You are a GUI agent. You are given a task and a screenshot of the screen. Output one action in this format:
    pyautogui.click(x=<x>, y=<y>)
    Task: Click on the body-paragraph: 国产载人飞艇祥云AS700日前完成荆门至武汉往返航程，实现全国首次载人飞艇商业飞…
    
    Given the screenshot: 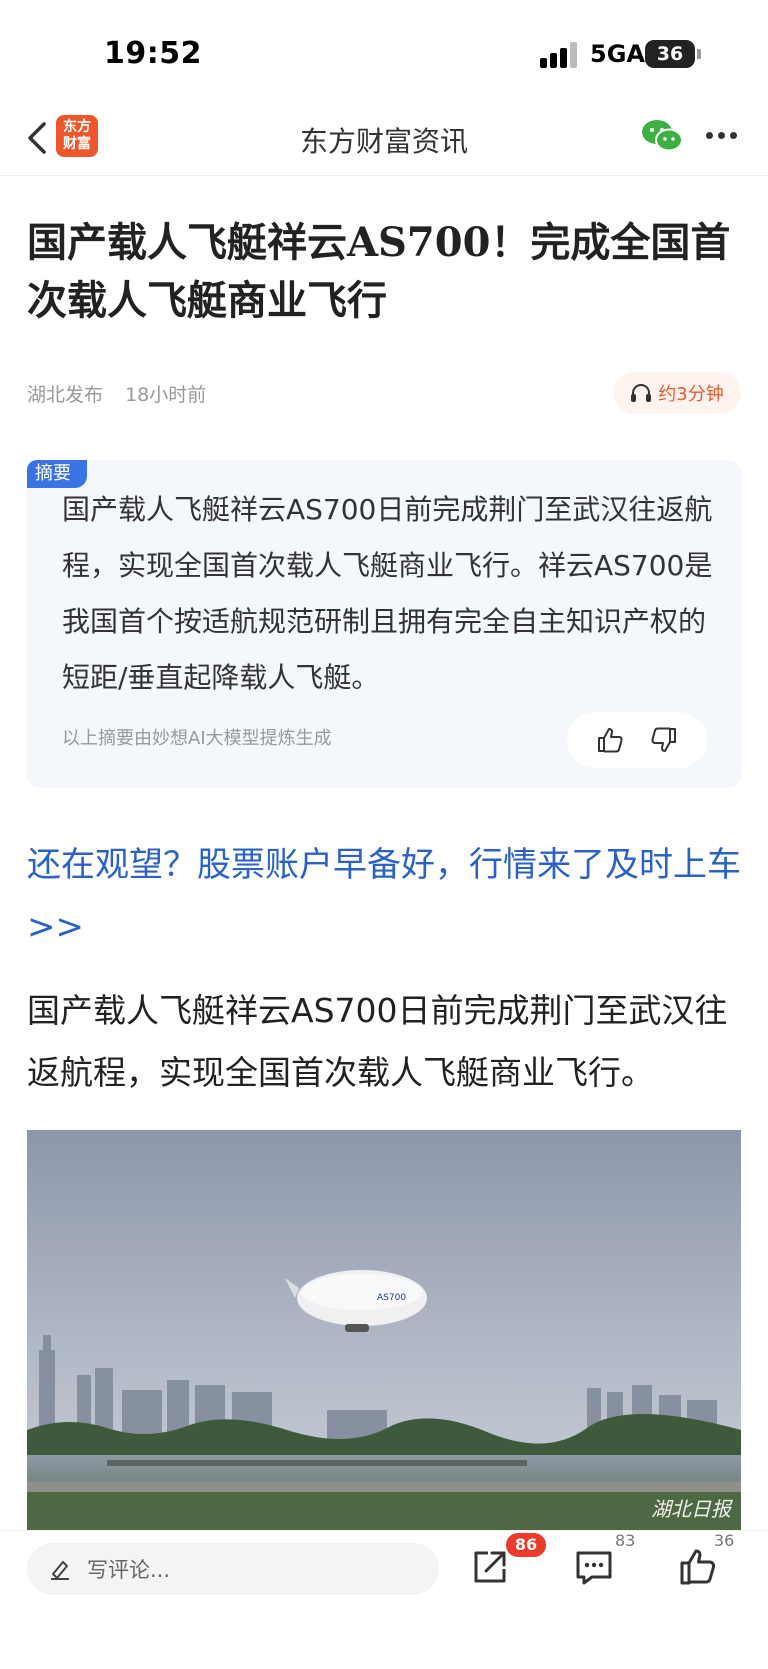 What is the action you would take?
    pyautogui.click(x=377, y=1041)
    